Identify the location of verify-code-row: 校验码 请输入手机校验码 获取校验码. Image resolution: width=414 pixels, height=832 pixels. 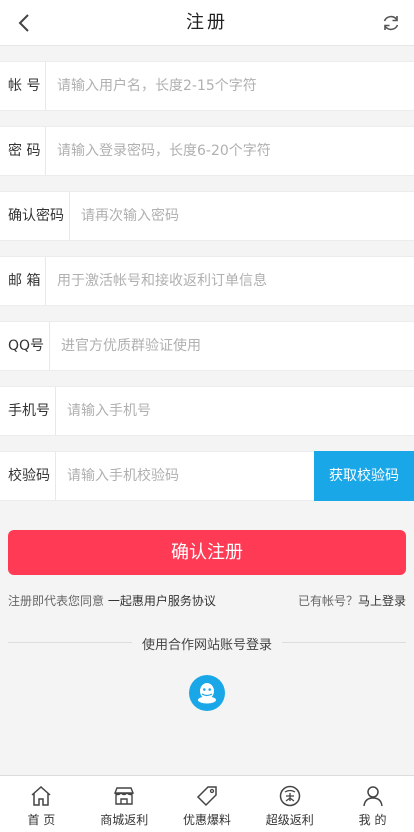
(207, 476).